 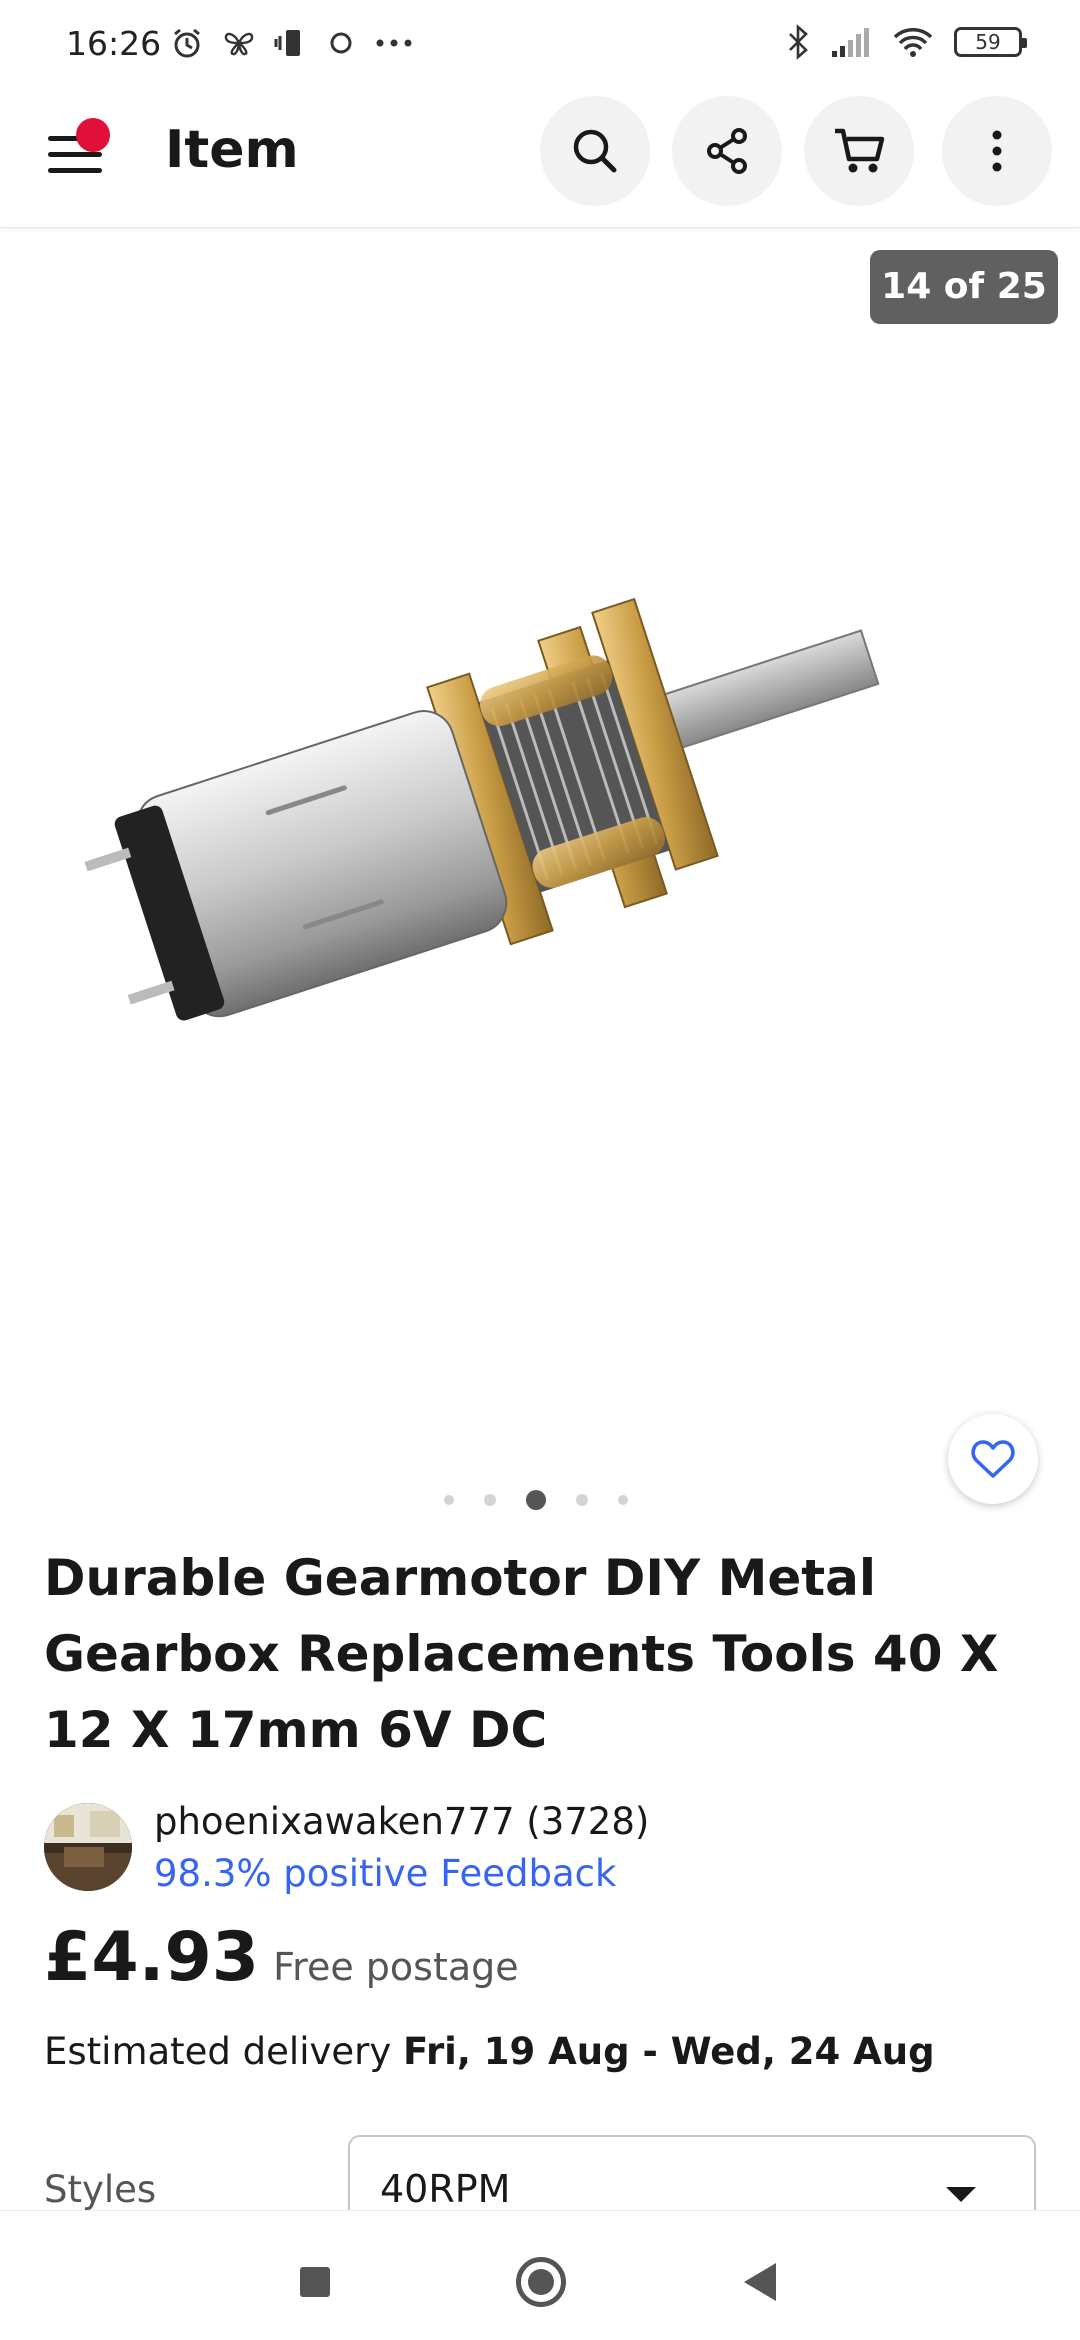 What do you see at coordinates (315, 2282) in the screenshot?
I see `recents-button` at bounding box center [315, 2282].